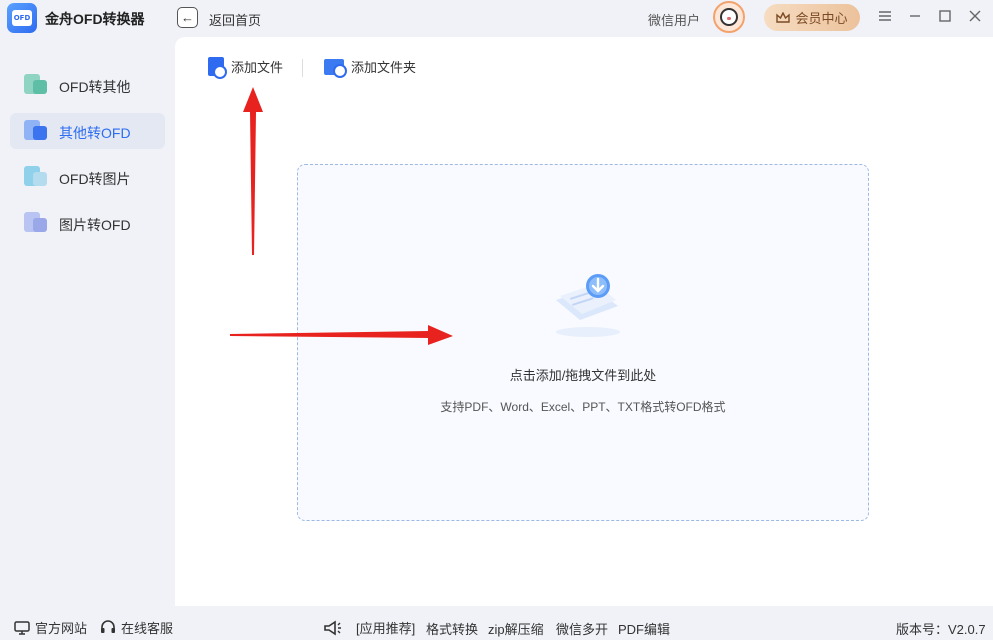  I want to click on sidebar-item-image-to-ofd: 图片转OFD, so click(87, 223).